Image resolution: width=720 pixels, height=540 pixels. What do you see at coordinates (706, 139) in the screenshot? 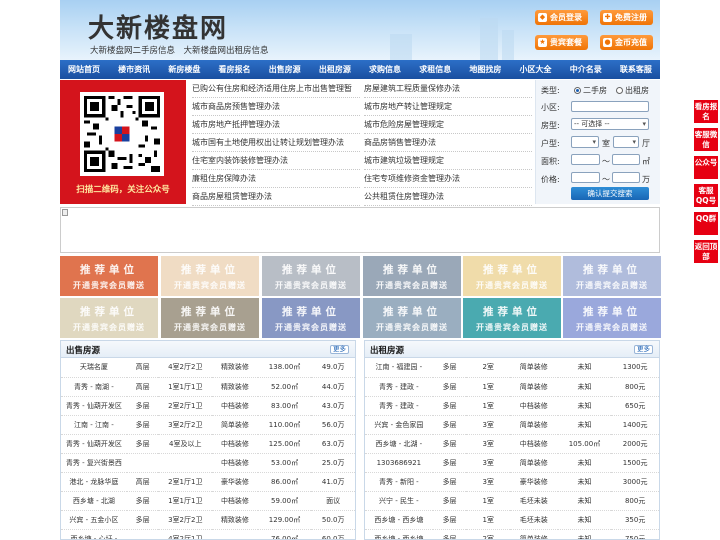
I see `float-service-wechat: 客服微信` at bounding box center [706, 139].